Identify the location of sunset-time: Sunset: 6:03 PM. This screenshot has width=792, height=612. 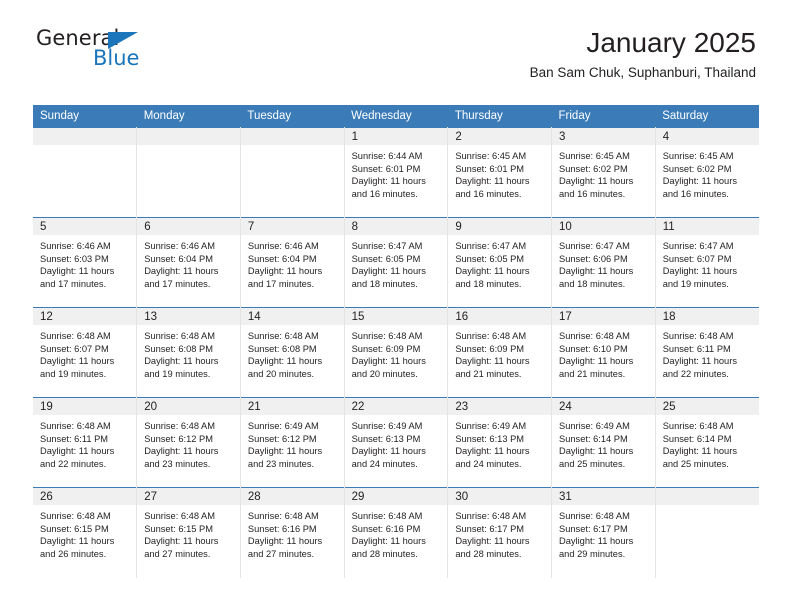
(74, 258).